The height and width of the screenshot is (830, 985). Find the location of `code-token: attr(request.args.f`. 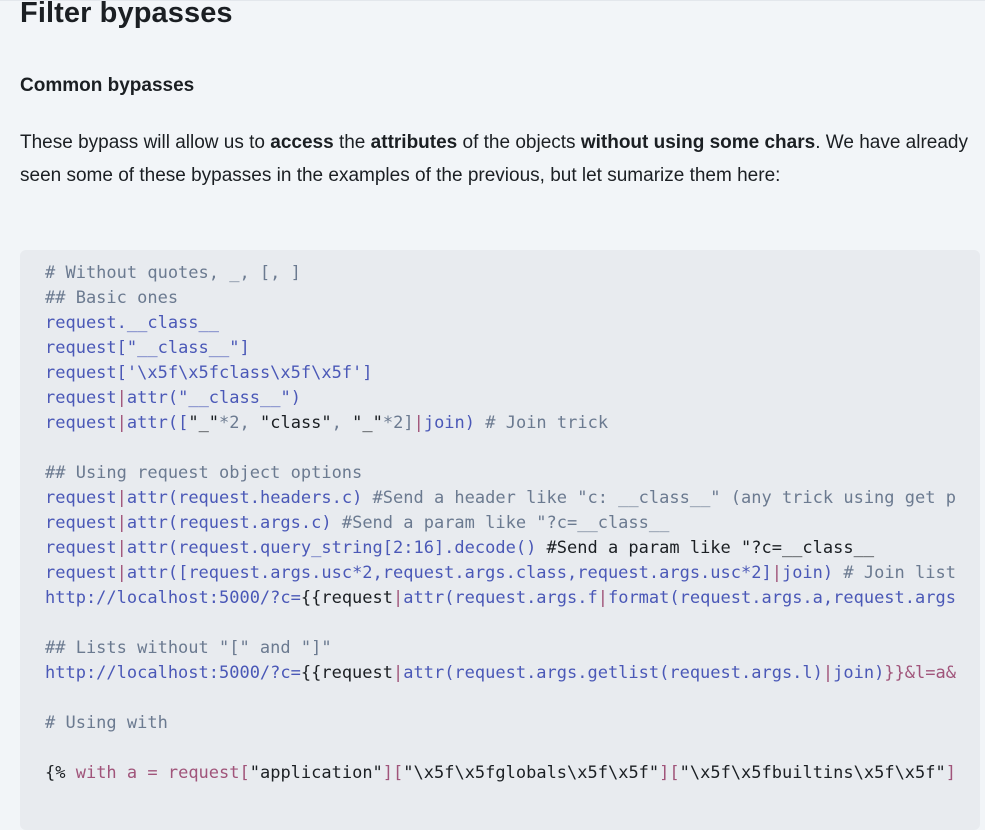

code-token: attr(request.args.f is located at coordinates (500, 598).